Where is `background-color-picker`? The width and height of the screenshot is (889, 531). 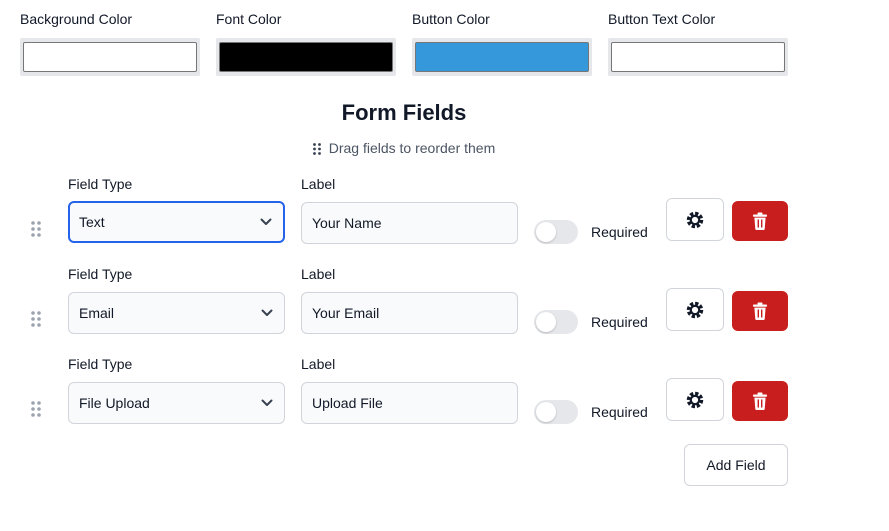
background-color-picker is located at coordinates (110, 57).